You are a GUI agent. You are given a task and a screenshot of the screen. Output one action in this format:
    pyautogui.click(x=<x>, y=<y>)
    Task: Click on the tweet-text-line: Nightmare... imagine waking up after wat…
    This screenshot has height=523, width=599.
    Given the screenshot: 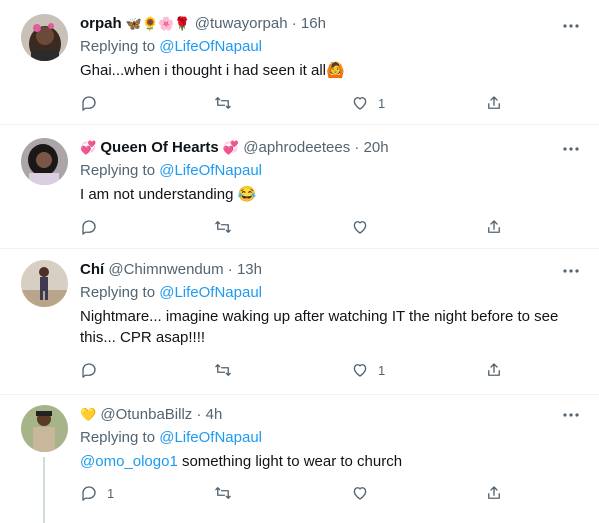 What is the action you would take?
    pyautogui.click(x=319, y=316)
    